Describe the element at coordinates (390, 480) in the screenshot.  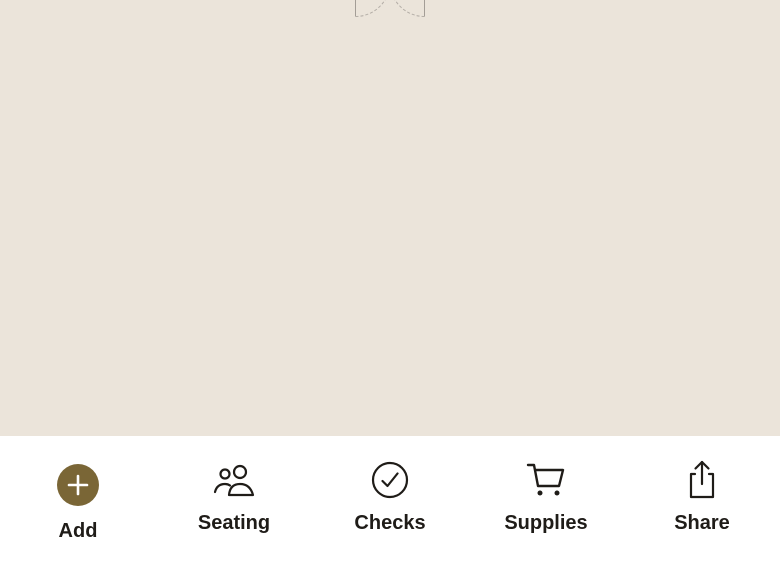
I see `check-circle-icon` at that location.